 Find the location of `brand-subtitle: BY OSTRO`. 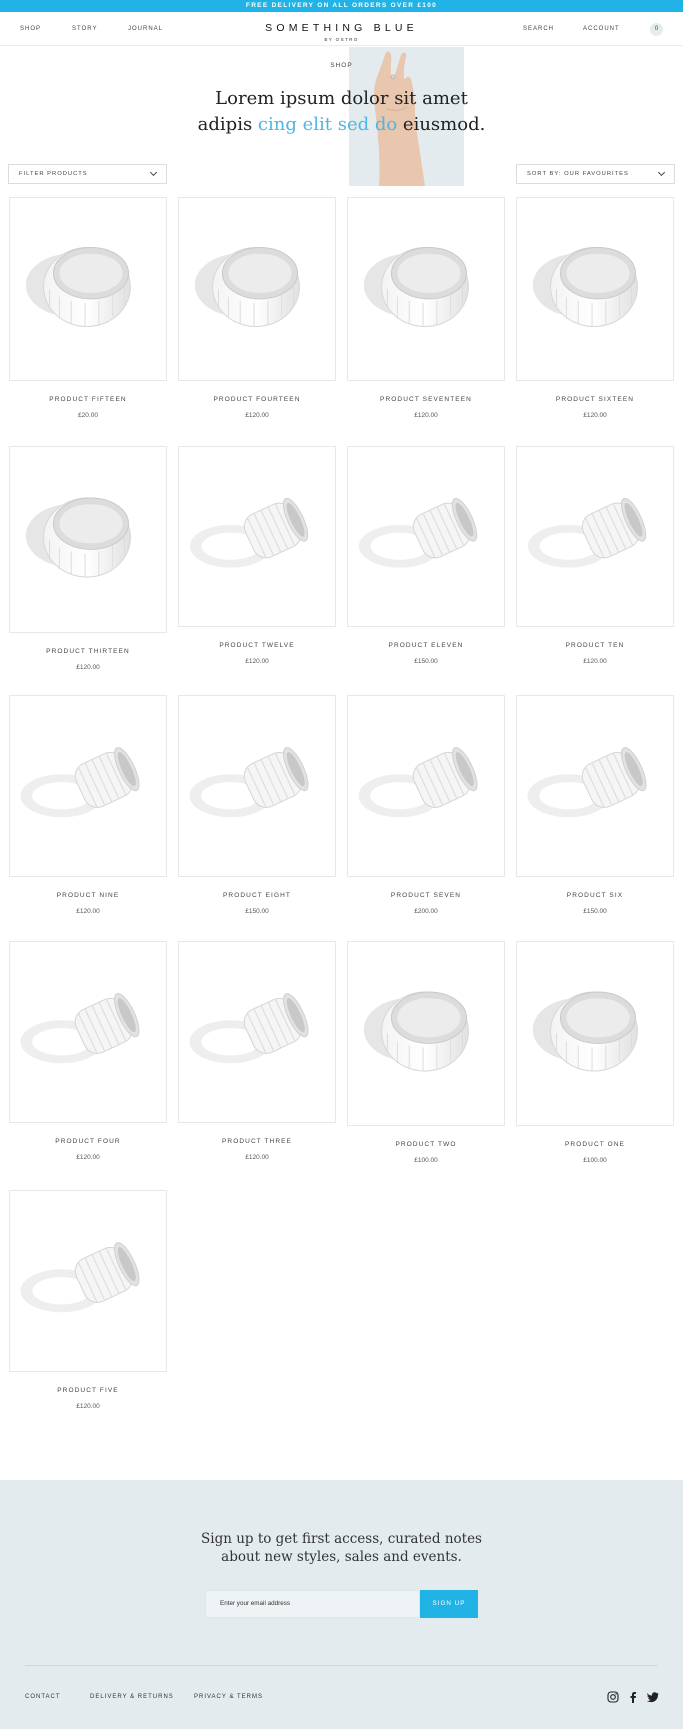

brand-subtitle: BY OSTRO is located at coordinates (341, 39).